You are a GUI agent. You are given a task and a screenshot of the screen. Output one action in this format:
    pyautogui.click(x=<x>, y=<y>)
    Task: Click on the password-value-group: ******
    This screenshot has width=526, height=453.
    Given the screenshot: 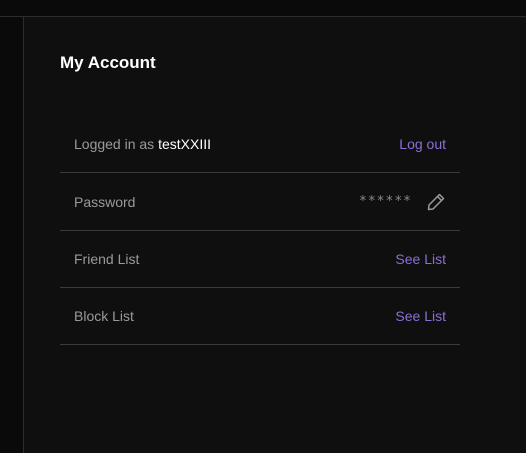 What is the action you would take?
    pyautogui.click(x=402, y=202)
    